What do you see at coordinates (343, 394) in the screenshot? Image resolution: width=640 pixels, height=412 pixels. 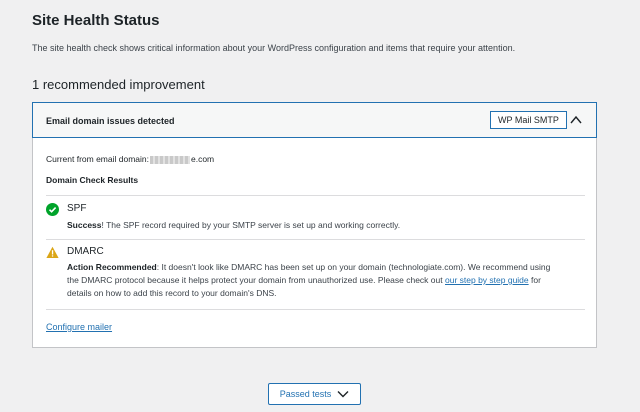 I see `chevron-down-icon` at bounding box center [343, 394].